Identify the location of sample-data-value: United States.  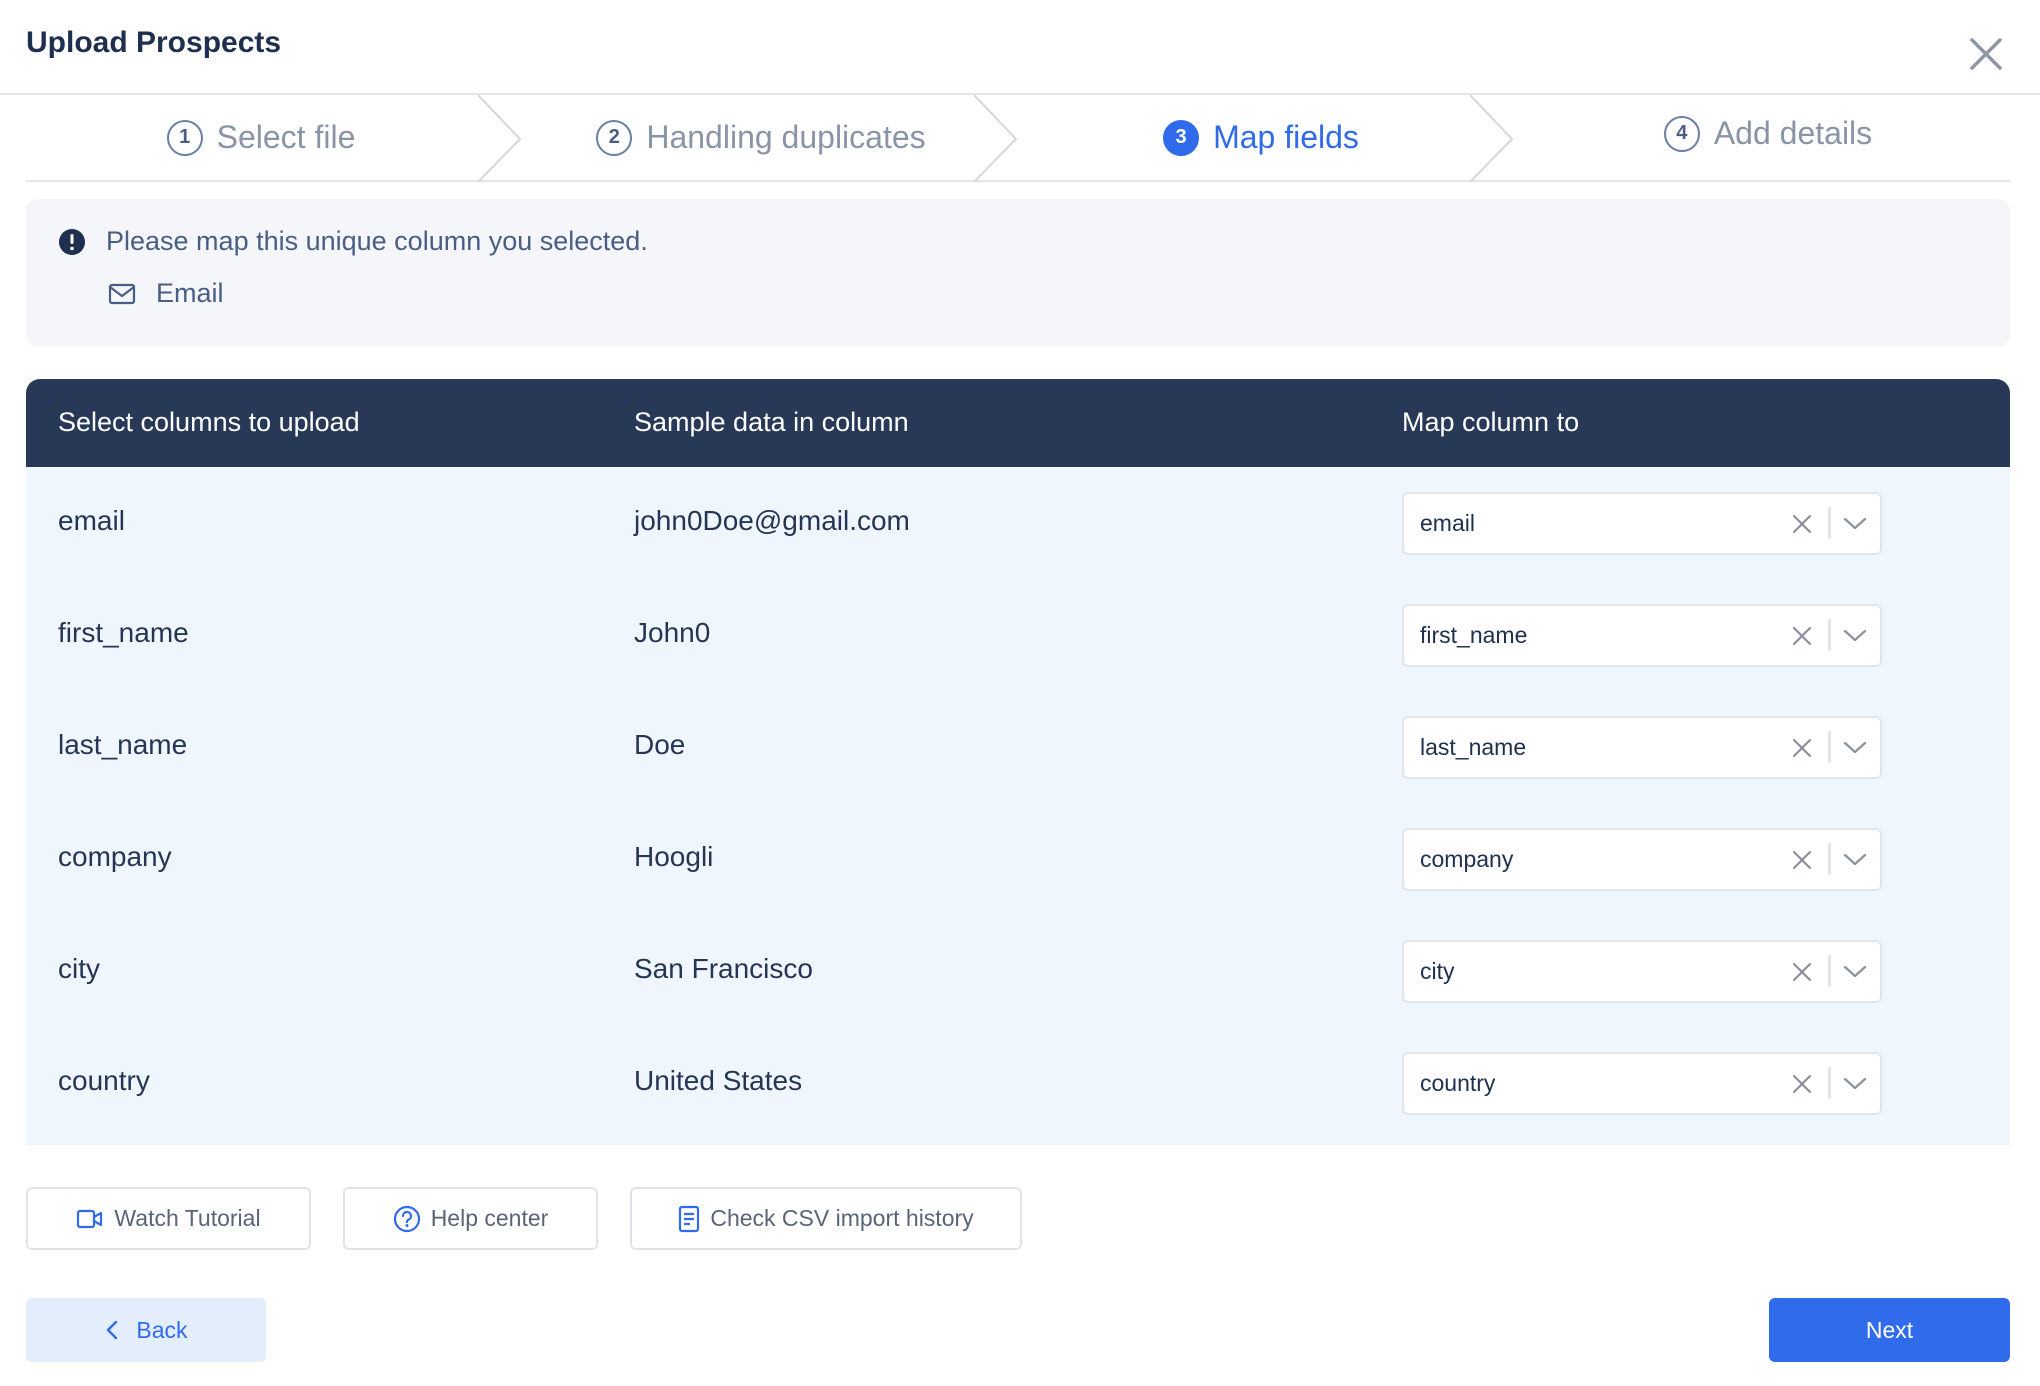
(718, 1080).